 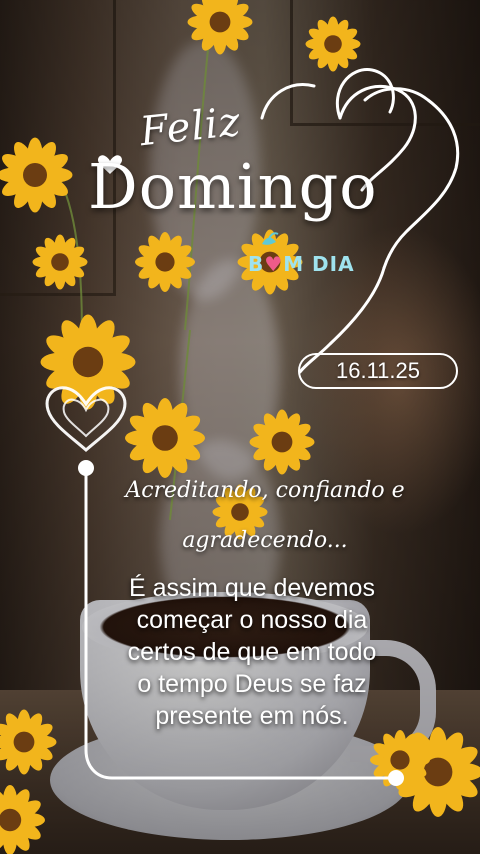 What do you see at coordinates (252, 684) in the screenshot?
I see `message-line: o tempo Deus se faz` at bounding box center [252, 684].